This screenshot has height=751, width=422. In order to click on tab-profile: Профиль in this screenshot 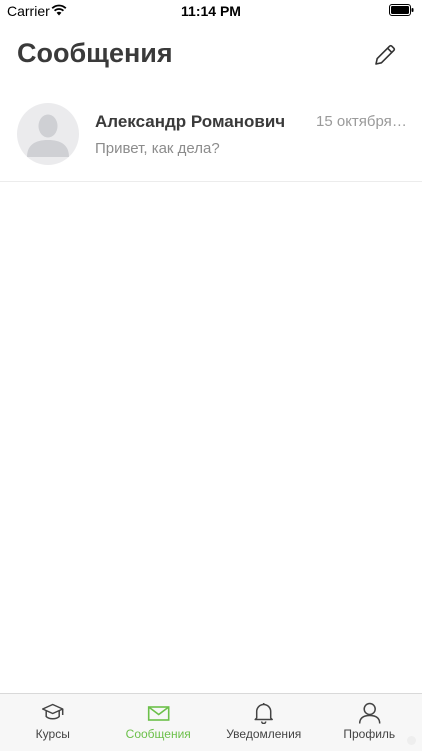, I will do `click(369, 722)`.